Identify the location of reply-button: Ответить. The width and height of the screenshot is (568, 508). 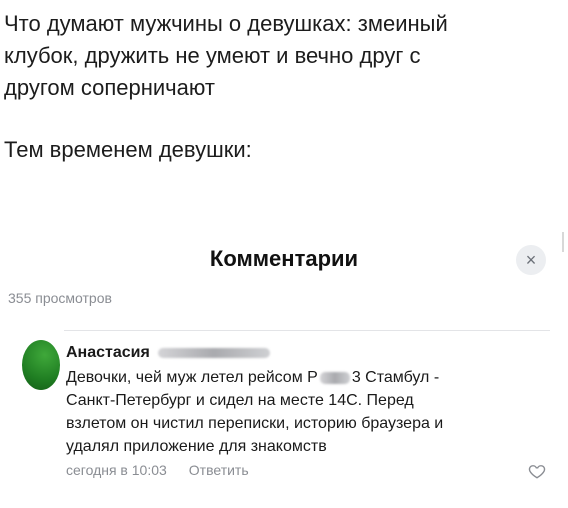
(219, 470).